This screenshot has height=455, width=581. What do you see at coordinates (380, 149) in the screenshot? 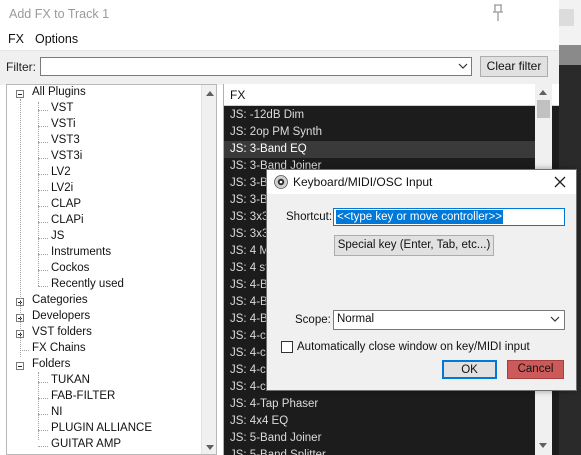
I see `fx-list-item: JS: 3-Band EQ` at bounding box center [380, 149].